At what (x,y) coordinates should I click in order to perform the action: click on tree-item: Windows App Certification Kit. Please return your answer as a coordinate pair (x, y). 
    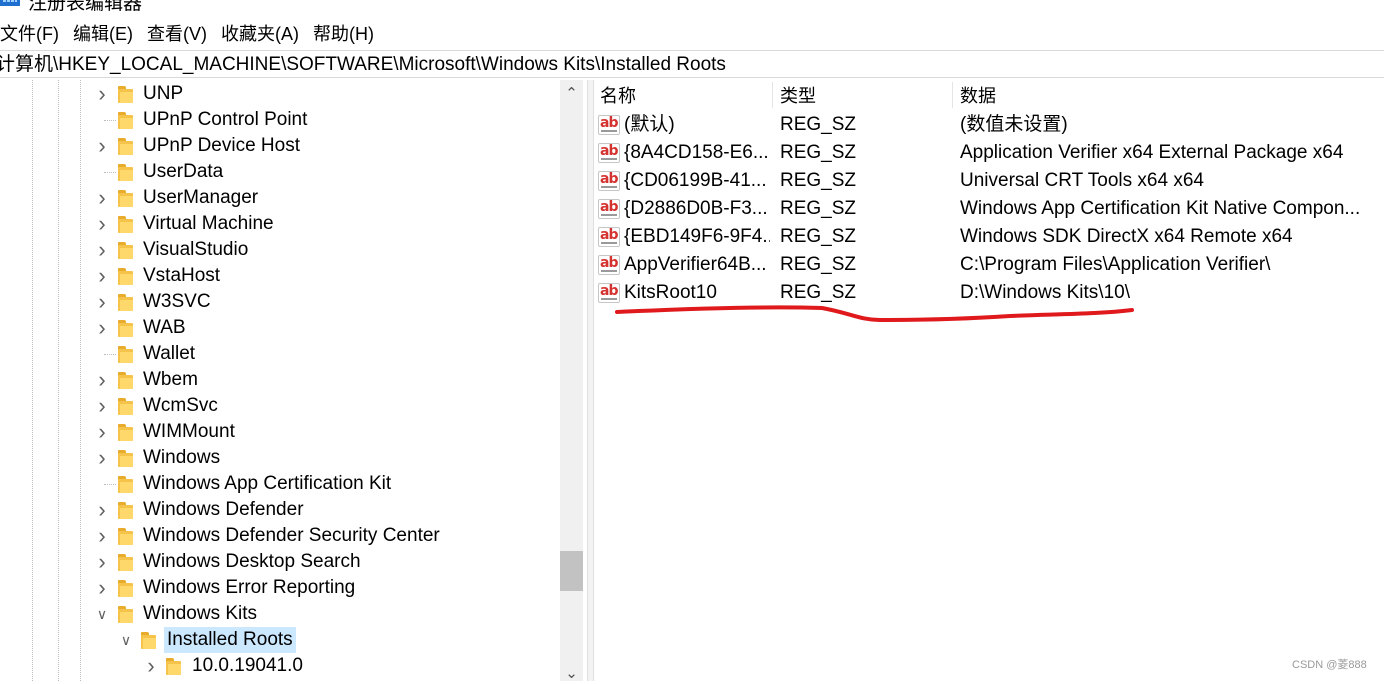
    Looking at the image, I should click on (280, 484).